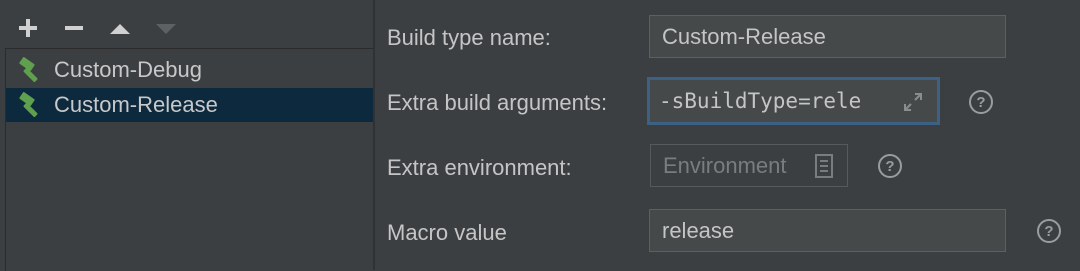  Describe the element at coordinates (479, 167) in the screenshot. I see `extra-environment-label: Extra environment:` at that location.